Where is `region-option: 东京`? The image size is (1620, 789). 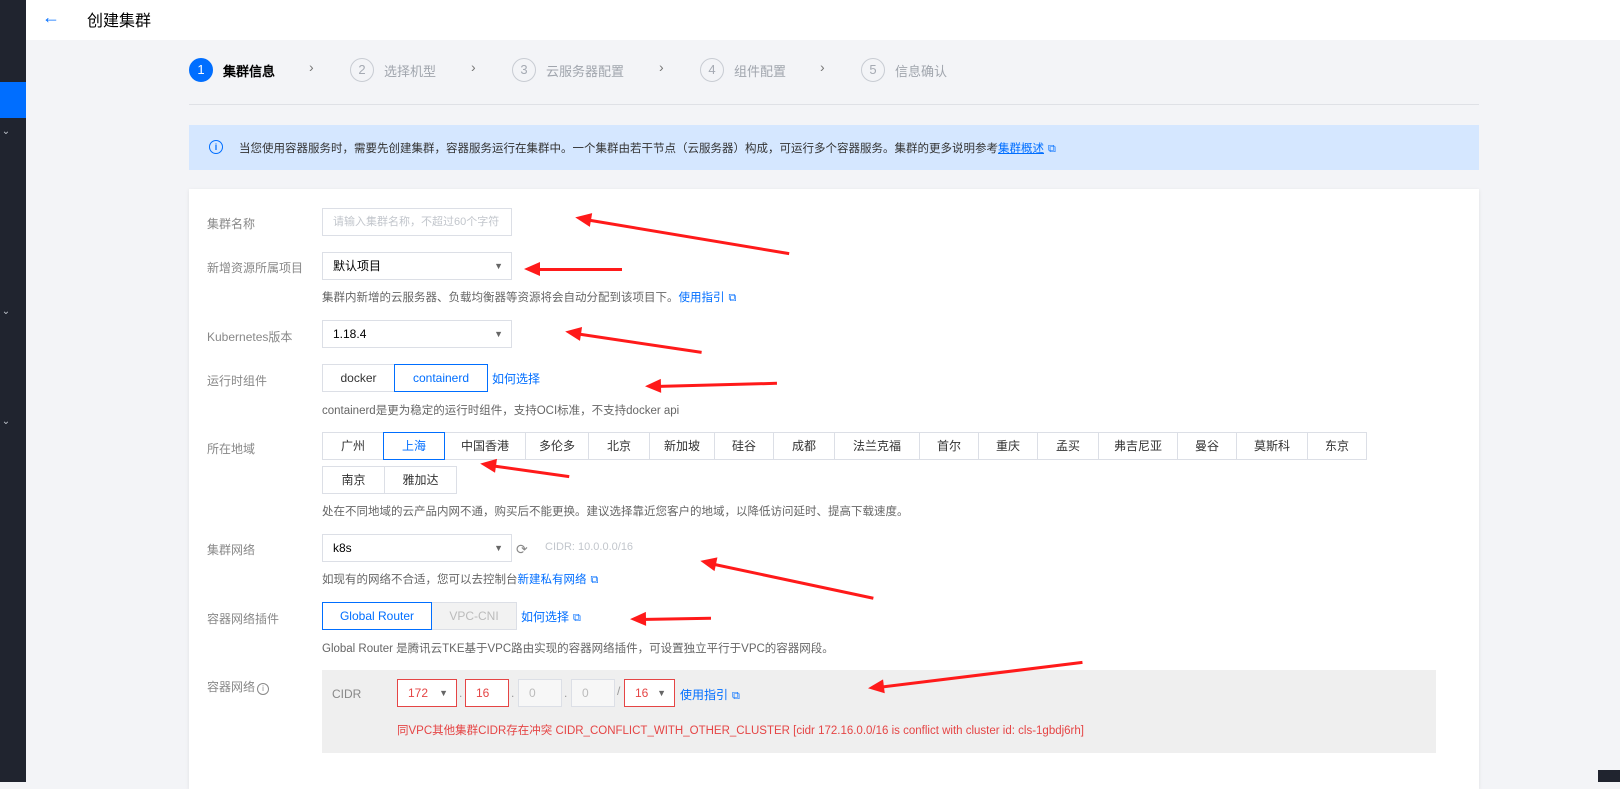 region-option: 东京 is located at coordinates (1337, 446).